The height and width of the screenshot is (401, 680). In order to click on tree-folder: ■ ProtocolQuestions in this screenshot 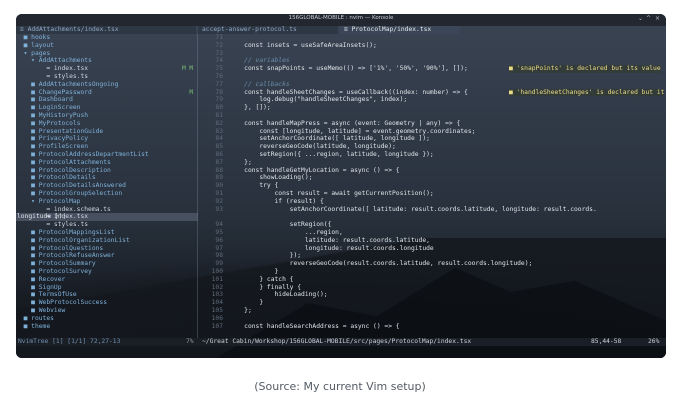, I will do `click(107, 249)`.